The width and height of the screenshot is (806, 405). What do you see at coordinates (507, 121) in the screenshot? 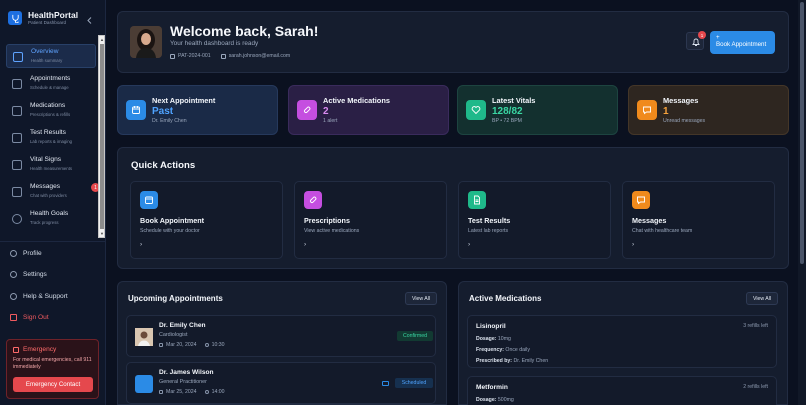
I see `stat-sub: BP • 72 BPM` at bounding box center [507, 121].